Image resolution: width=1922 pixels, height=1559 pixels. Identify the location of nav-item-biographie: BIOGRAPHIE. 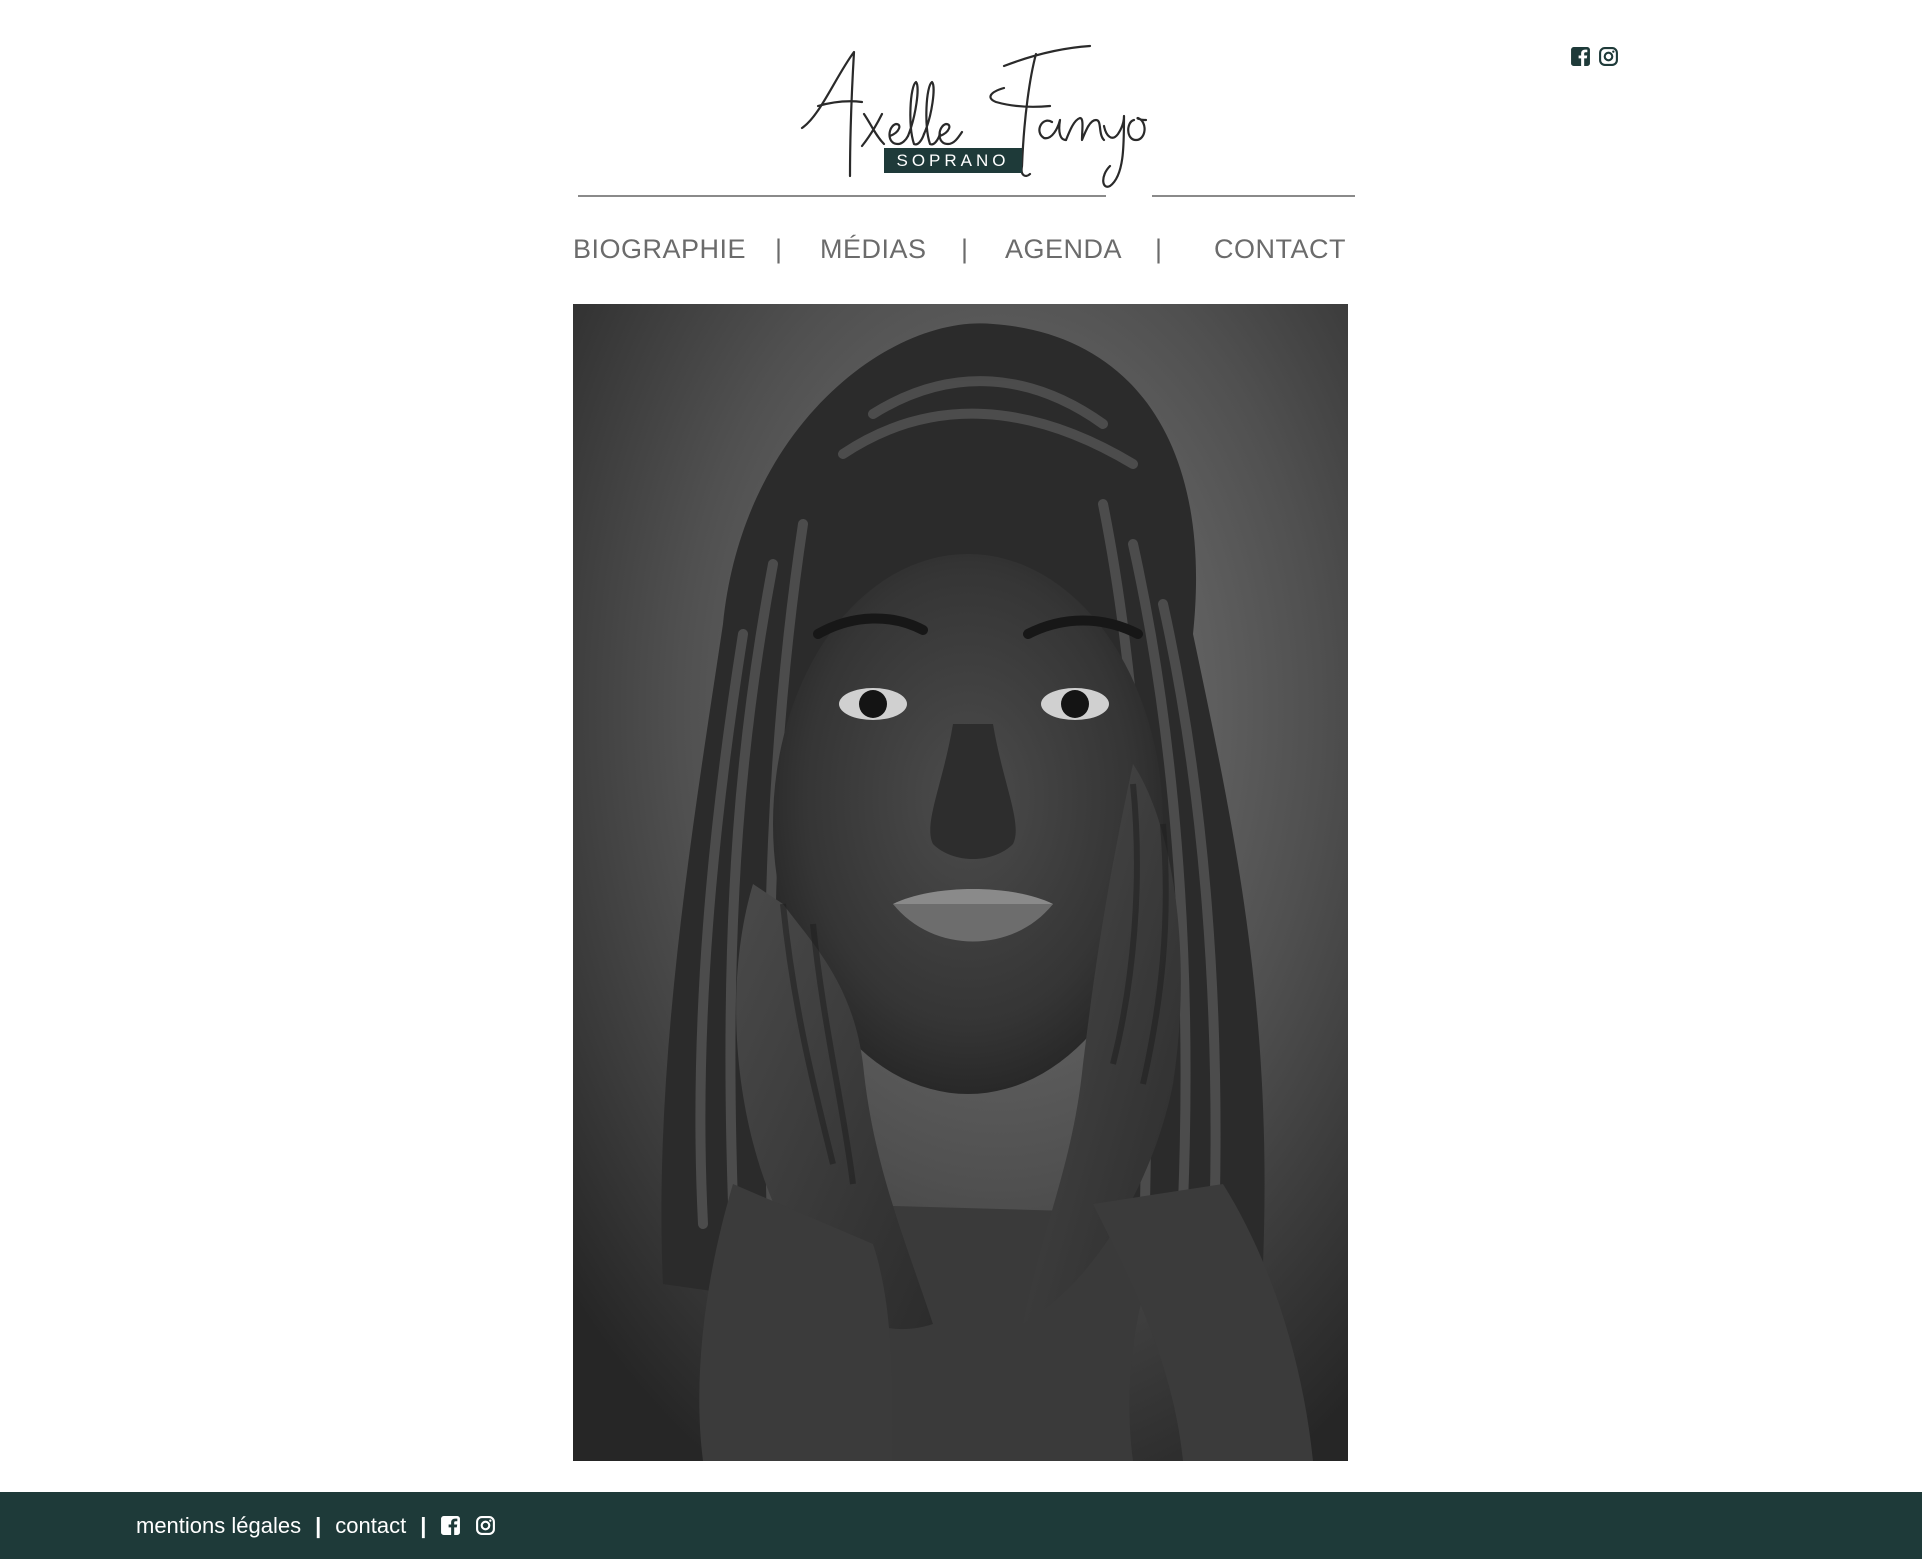
(659, 249).